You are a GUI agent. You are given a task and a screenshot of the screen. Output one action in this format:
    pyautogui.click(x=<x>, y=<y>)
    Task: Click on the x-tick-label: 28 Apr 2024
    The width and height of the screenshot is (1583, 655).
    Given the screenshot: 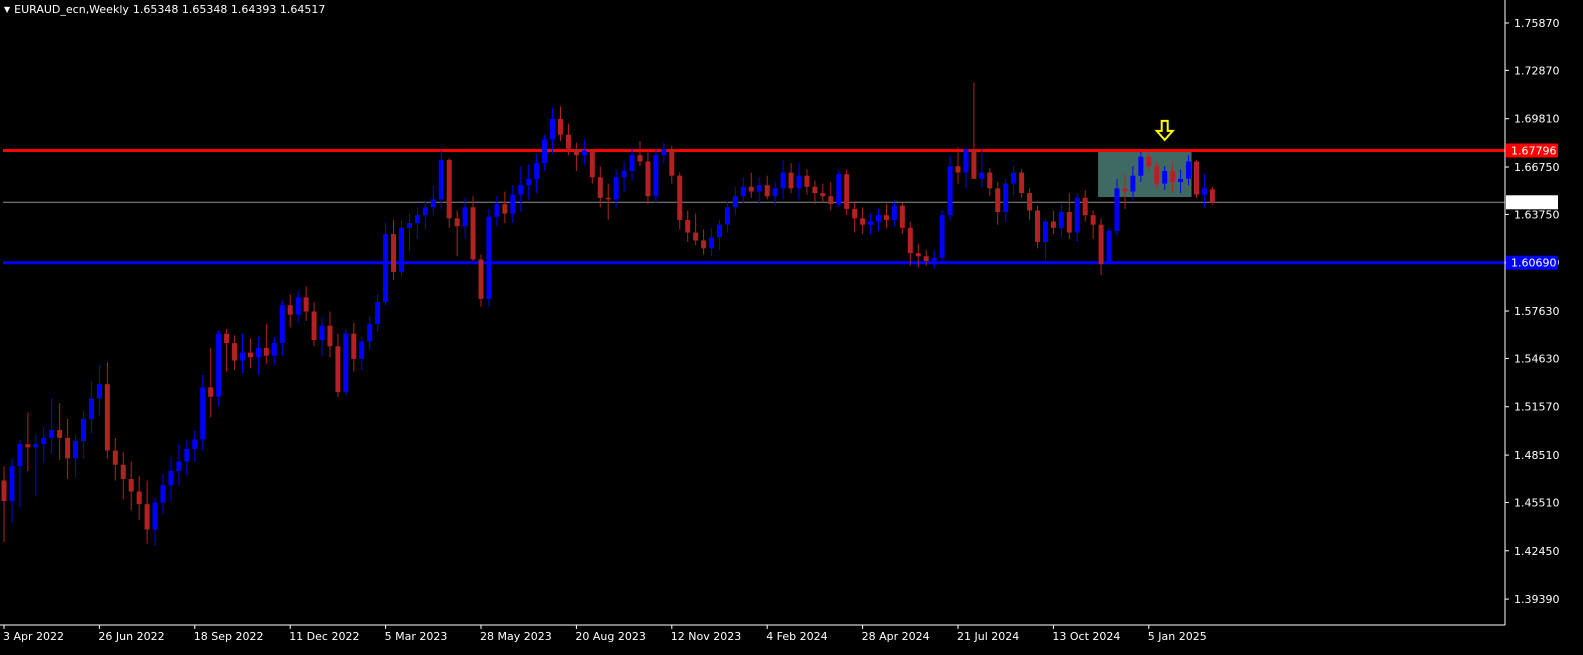 What is the action you would take?
    pyautogui.click(x=896, y=636)
    